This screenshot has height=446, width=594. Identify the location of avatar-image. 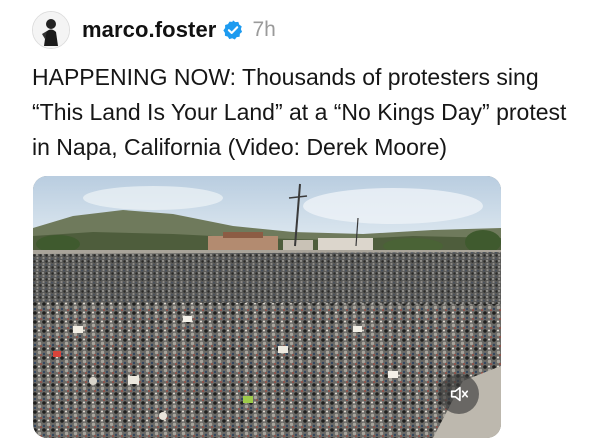
(51, 30).